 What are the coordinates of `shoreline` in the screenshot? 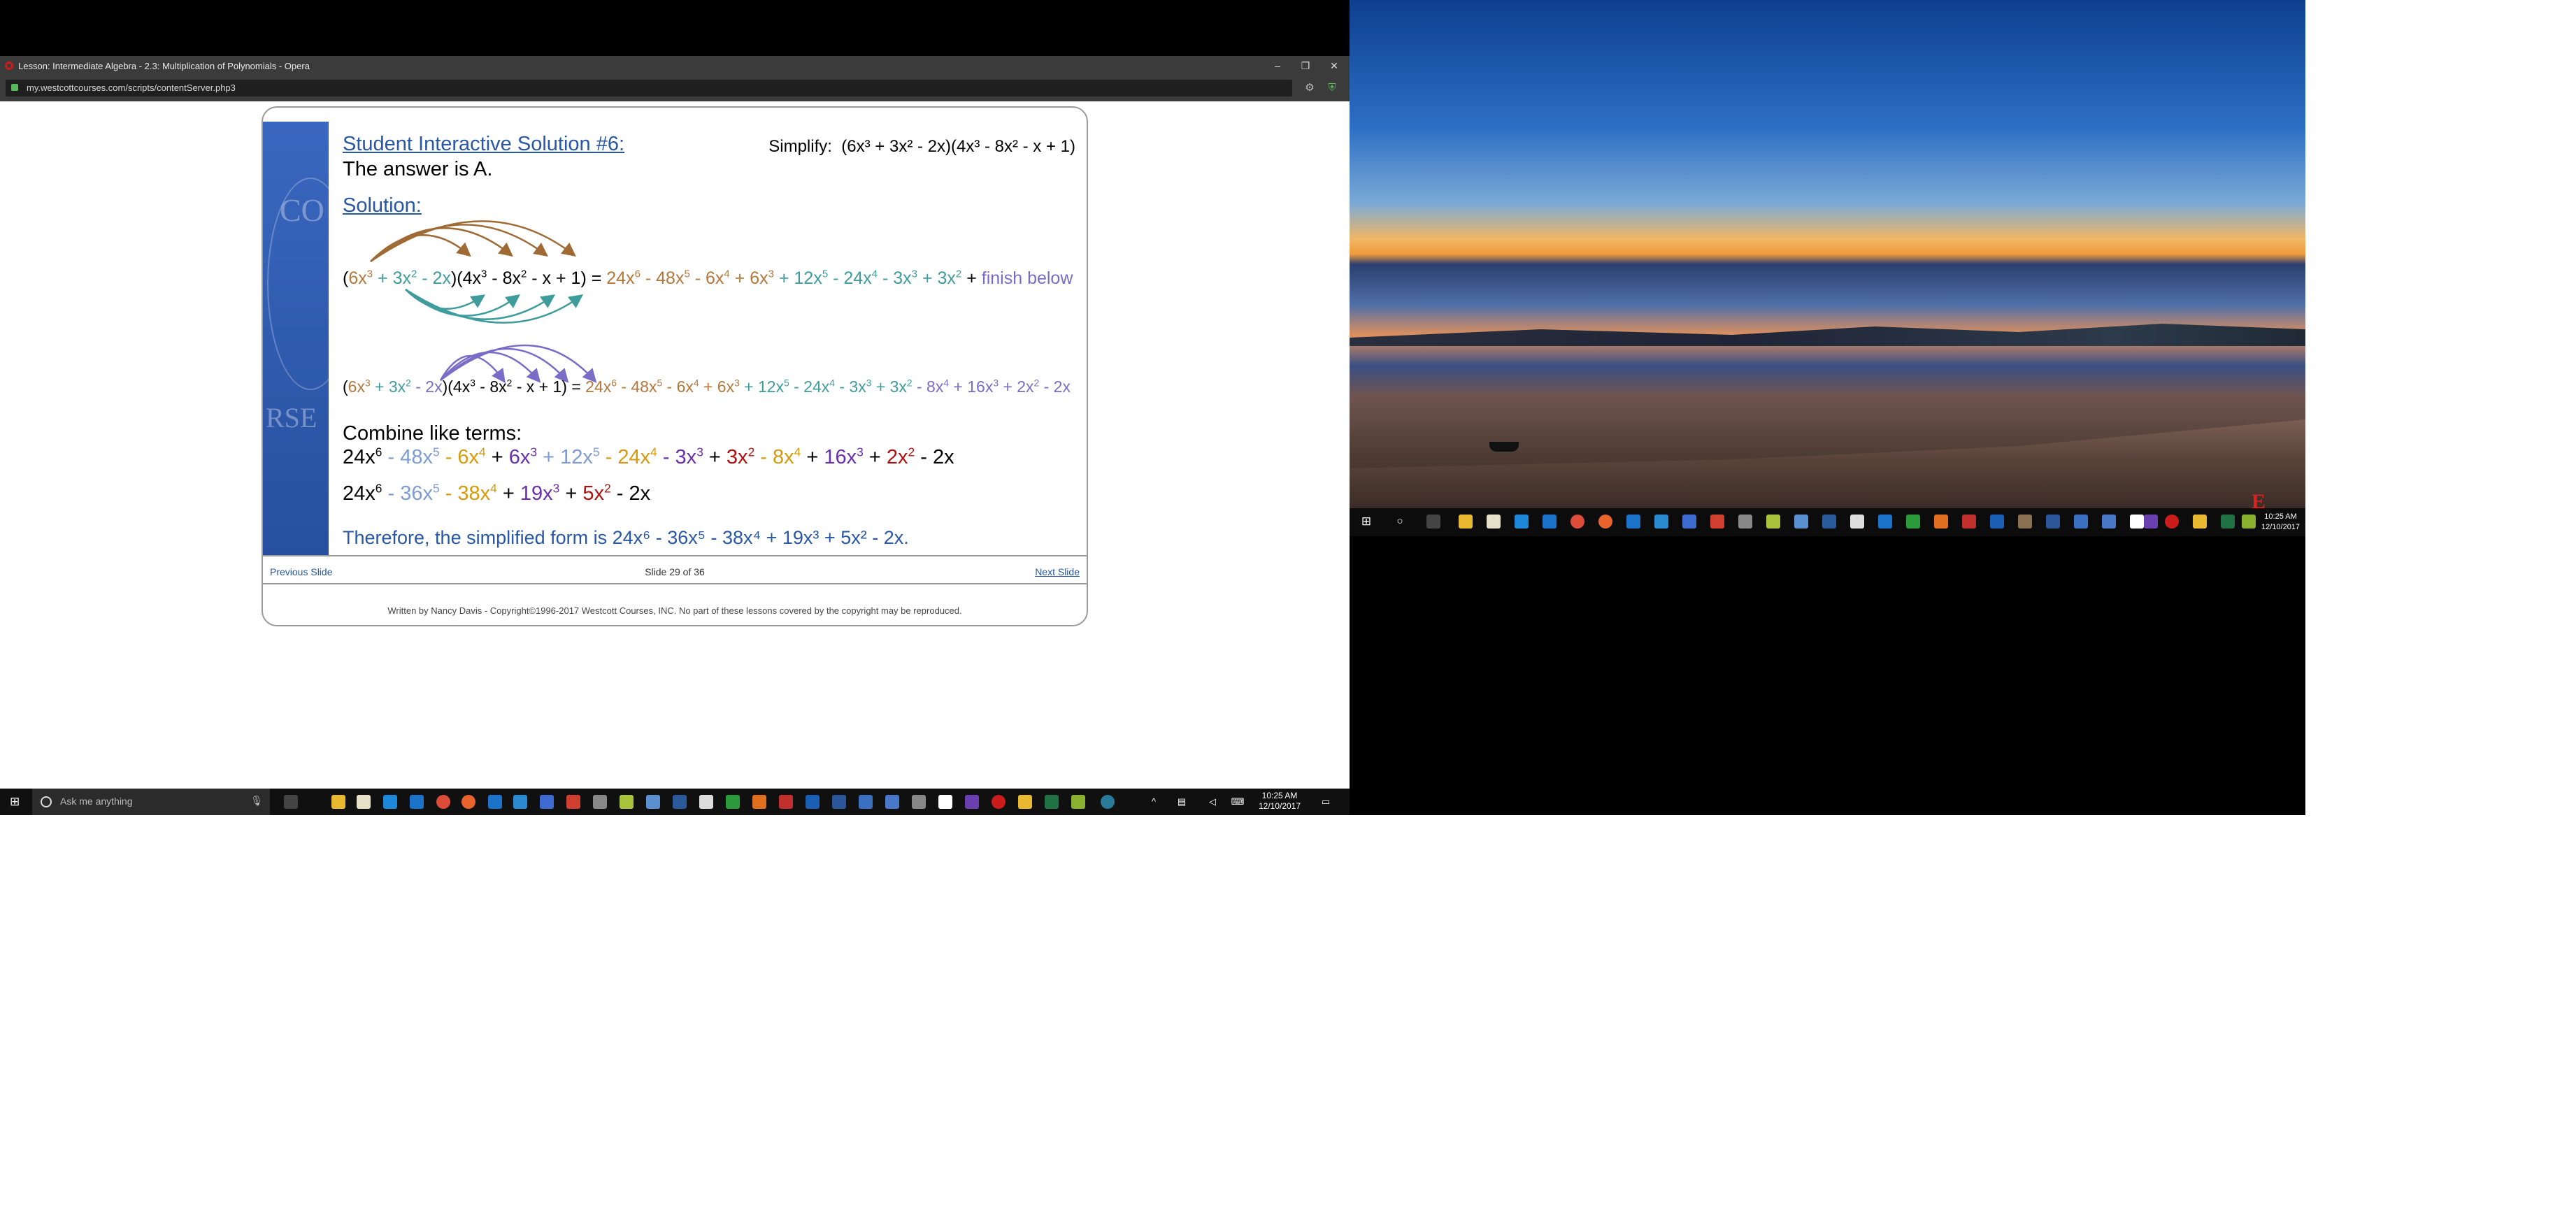 It's located at (1827, 463).